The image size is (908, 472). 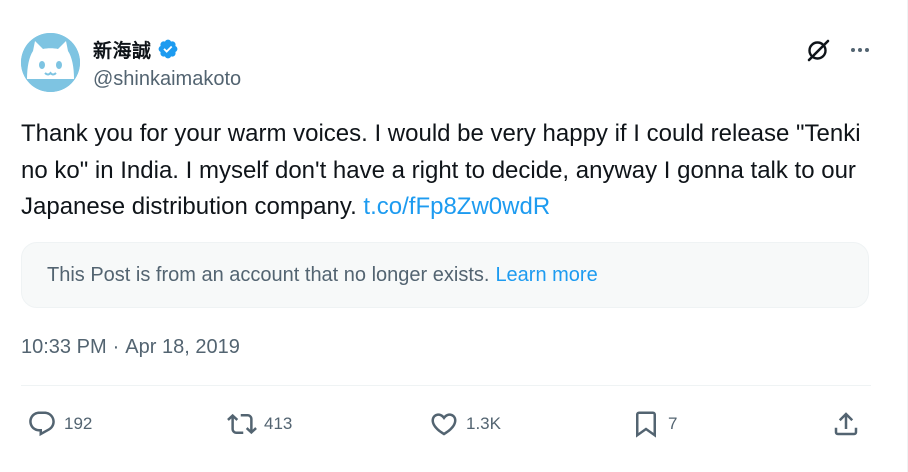 What do you see at coordinates (646, 424) in the screenshot?
I see `bookmark-icon` at bounding box center [646, 424].